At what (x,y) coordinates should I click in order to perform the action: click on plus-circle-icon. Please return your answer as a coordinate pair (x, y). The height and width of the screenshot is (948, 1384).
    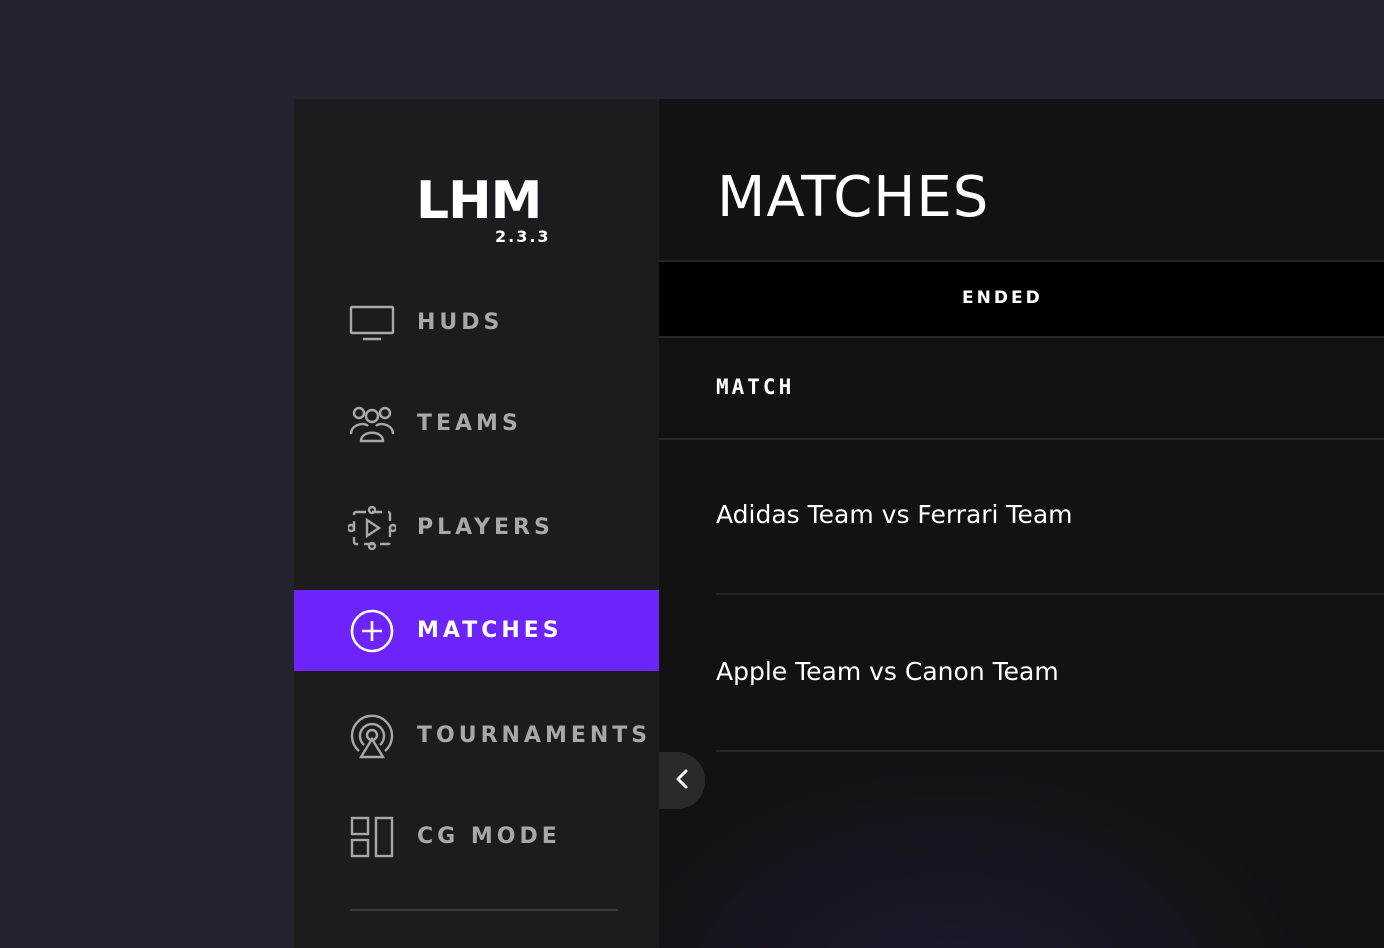
    Looking at the image, I should click on (372, 631).